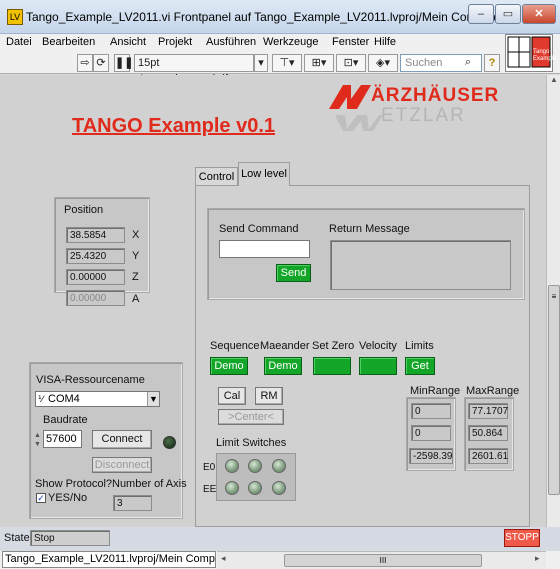  I want to click on baudrate-stepper: ▲ ▼, so click(38, 440).